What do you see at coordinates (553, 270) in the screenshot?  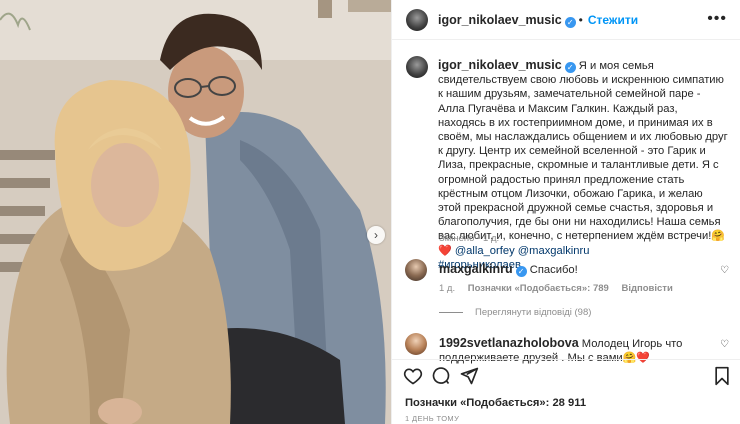 I see `comment-text: Спасибо!` at bounding box center [553, 270].